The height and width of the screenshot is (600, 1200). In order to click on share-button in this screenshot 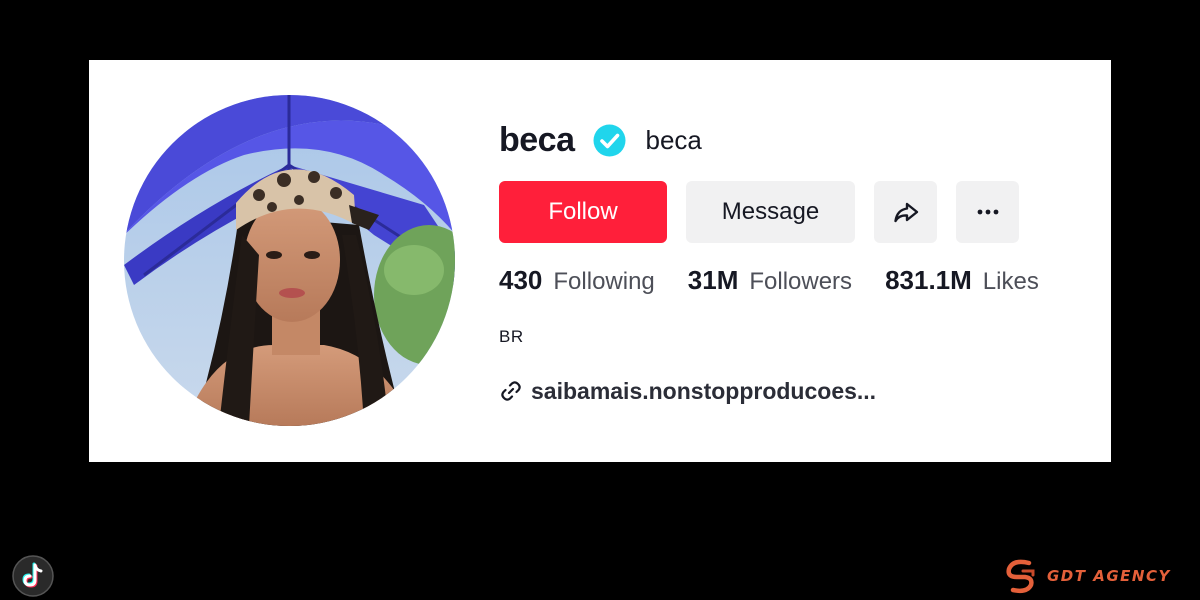, I will do `click(905, 212)`.